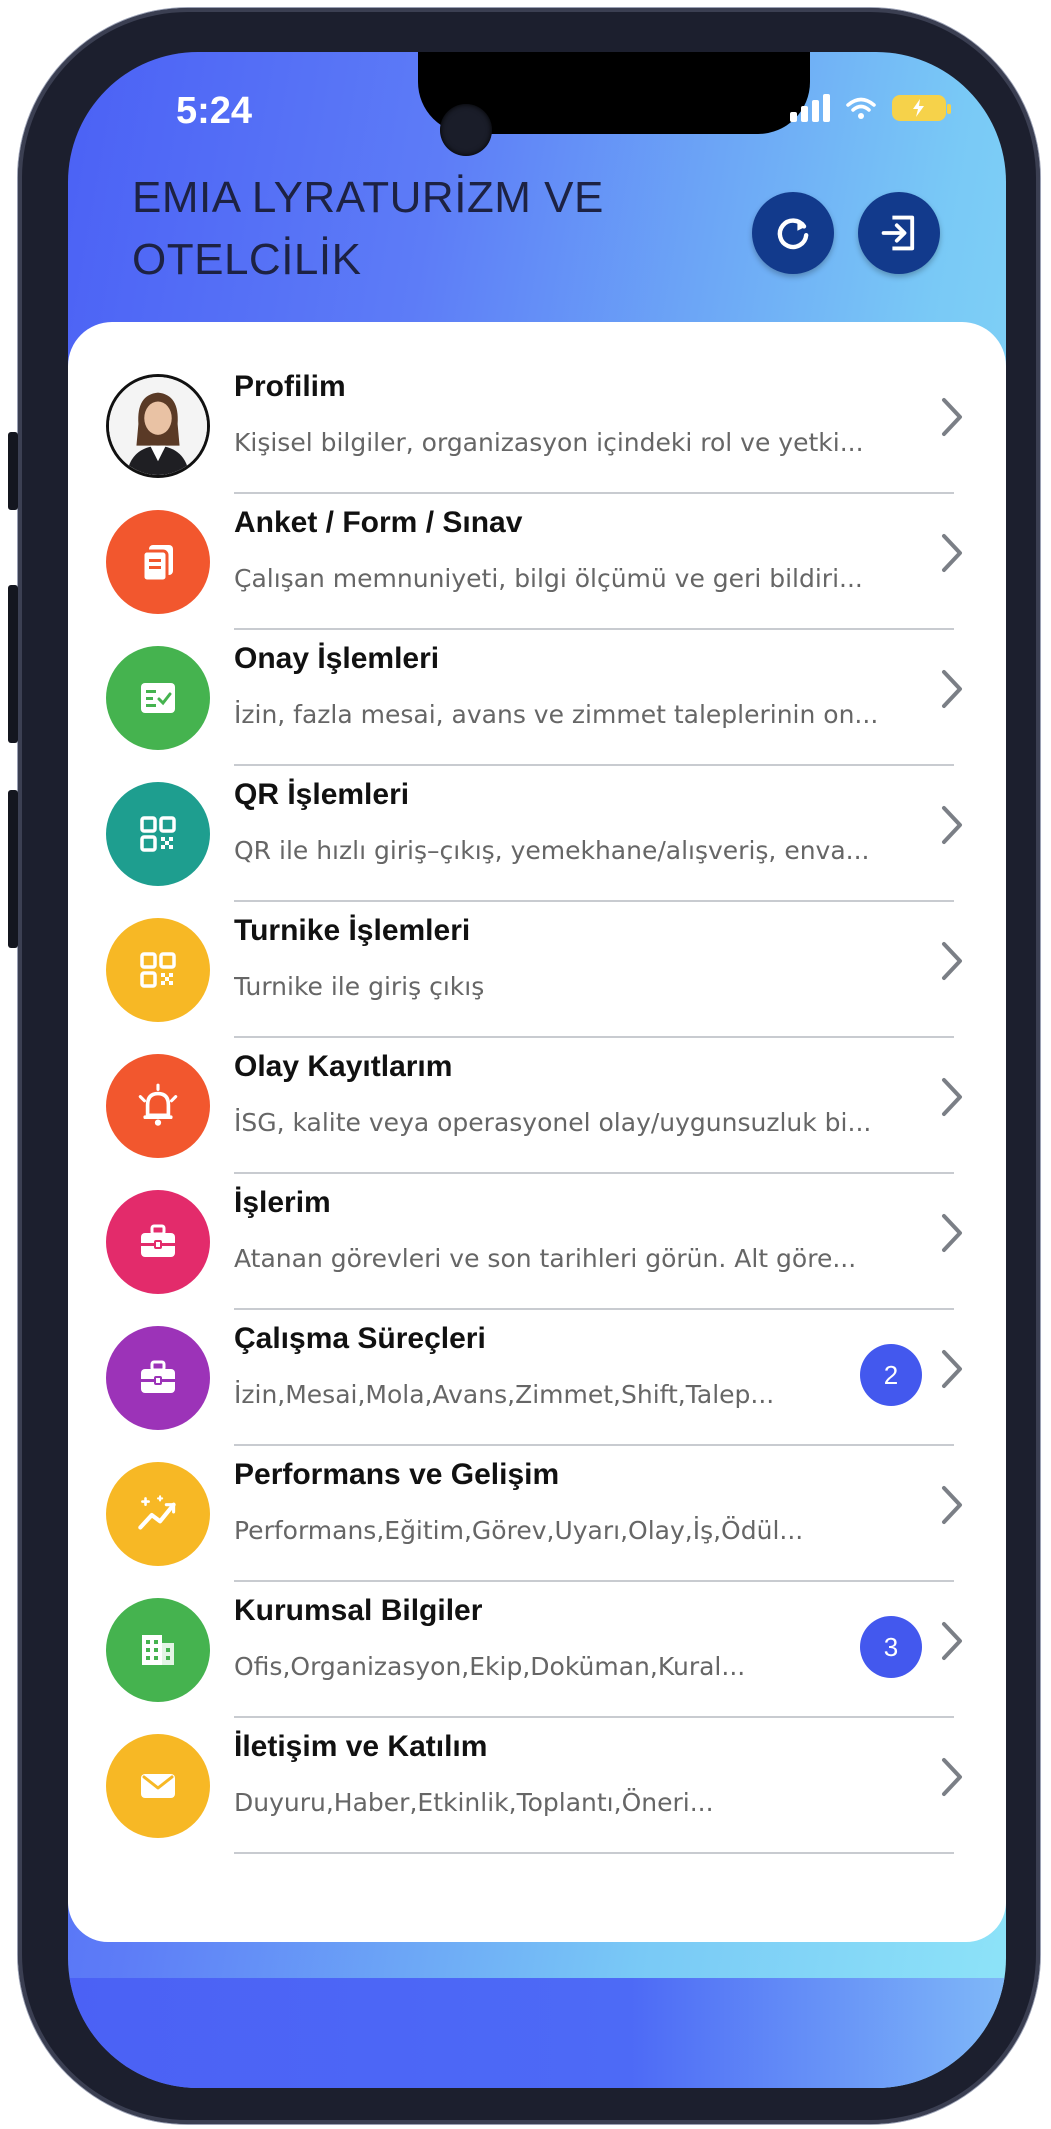  What do you see at coordinates (214, 111) in the screenshot?
I see `status-time: 5:24` at bounding box center [214, 111].